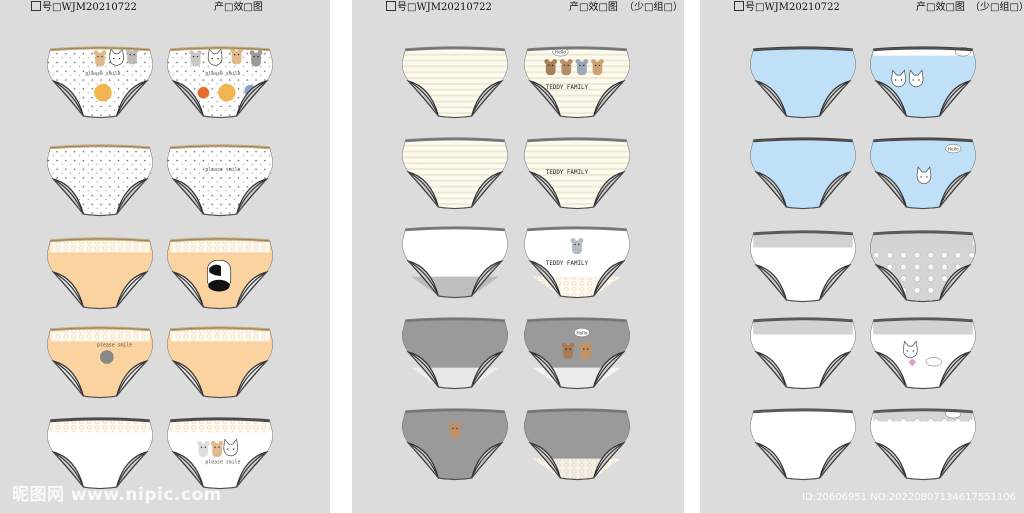 This screenshot has height=513, width=1024. What do you see at coordinates (220, 81) in the screenshot?
I see `brief-animals-full: please smile` at bounding box center [220, 81].